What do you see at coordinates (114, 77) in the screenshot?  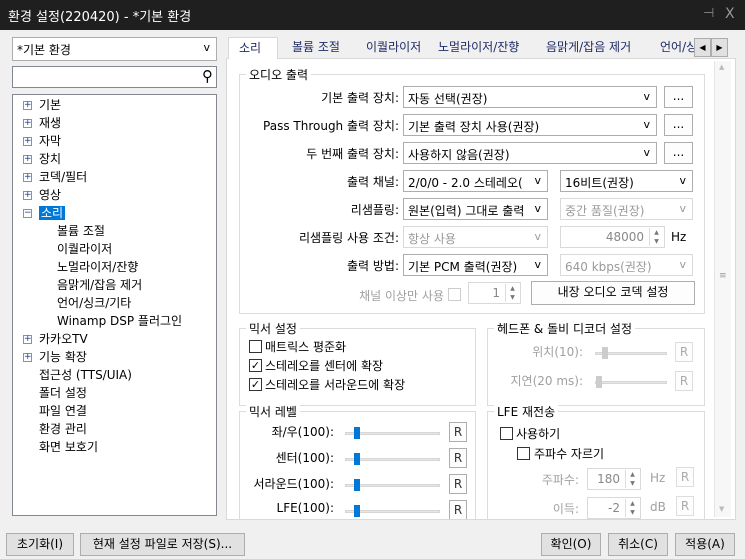 I see `search-input: ⚲` at bounding box center [114, 77].